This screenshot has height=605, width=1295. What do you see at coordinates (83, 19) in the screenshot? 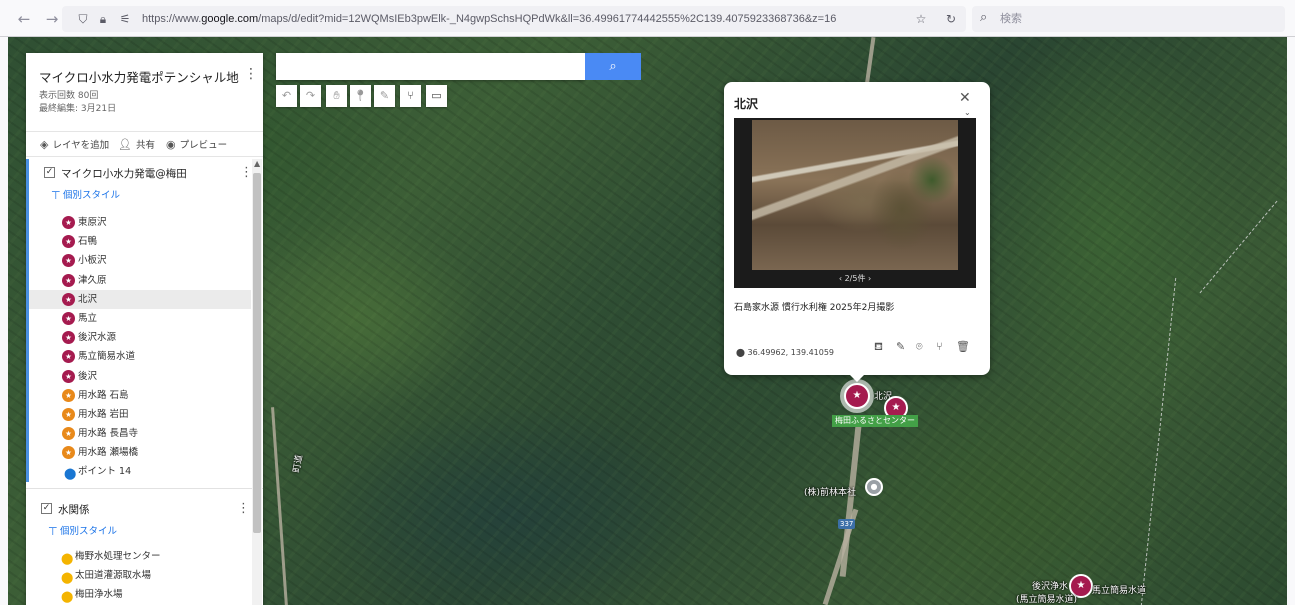
I see `shield-icon: ⛉` at bounding box center [83, 19].